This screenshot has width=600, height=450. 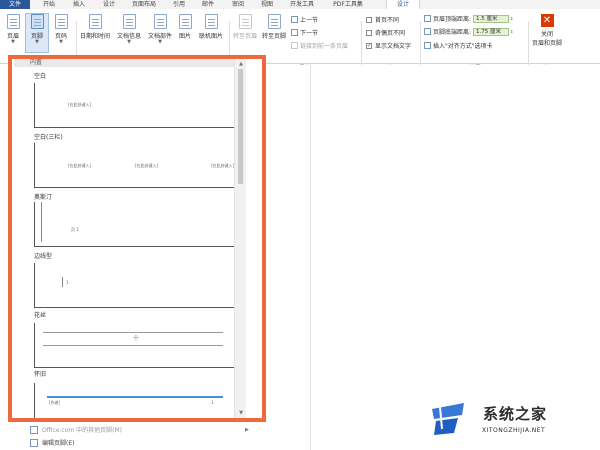 What do you see at coordinates (273, 36) in the screenshot?
I see `goto-footer-label: 转至页脚` at bounding box center [273, 36].